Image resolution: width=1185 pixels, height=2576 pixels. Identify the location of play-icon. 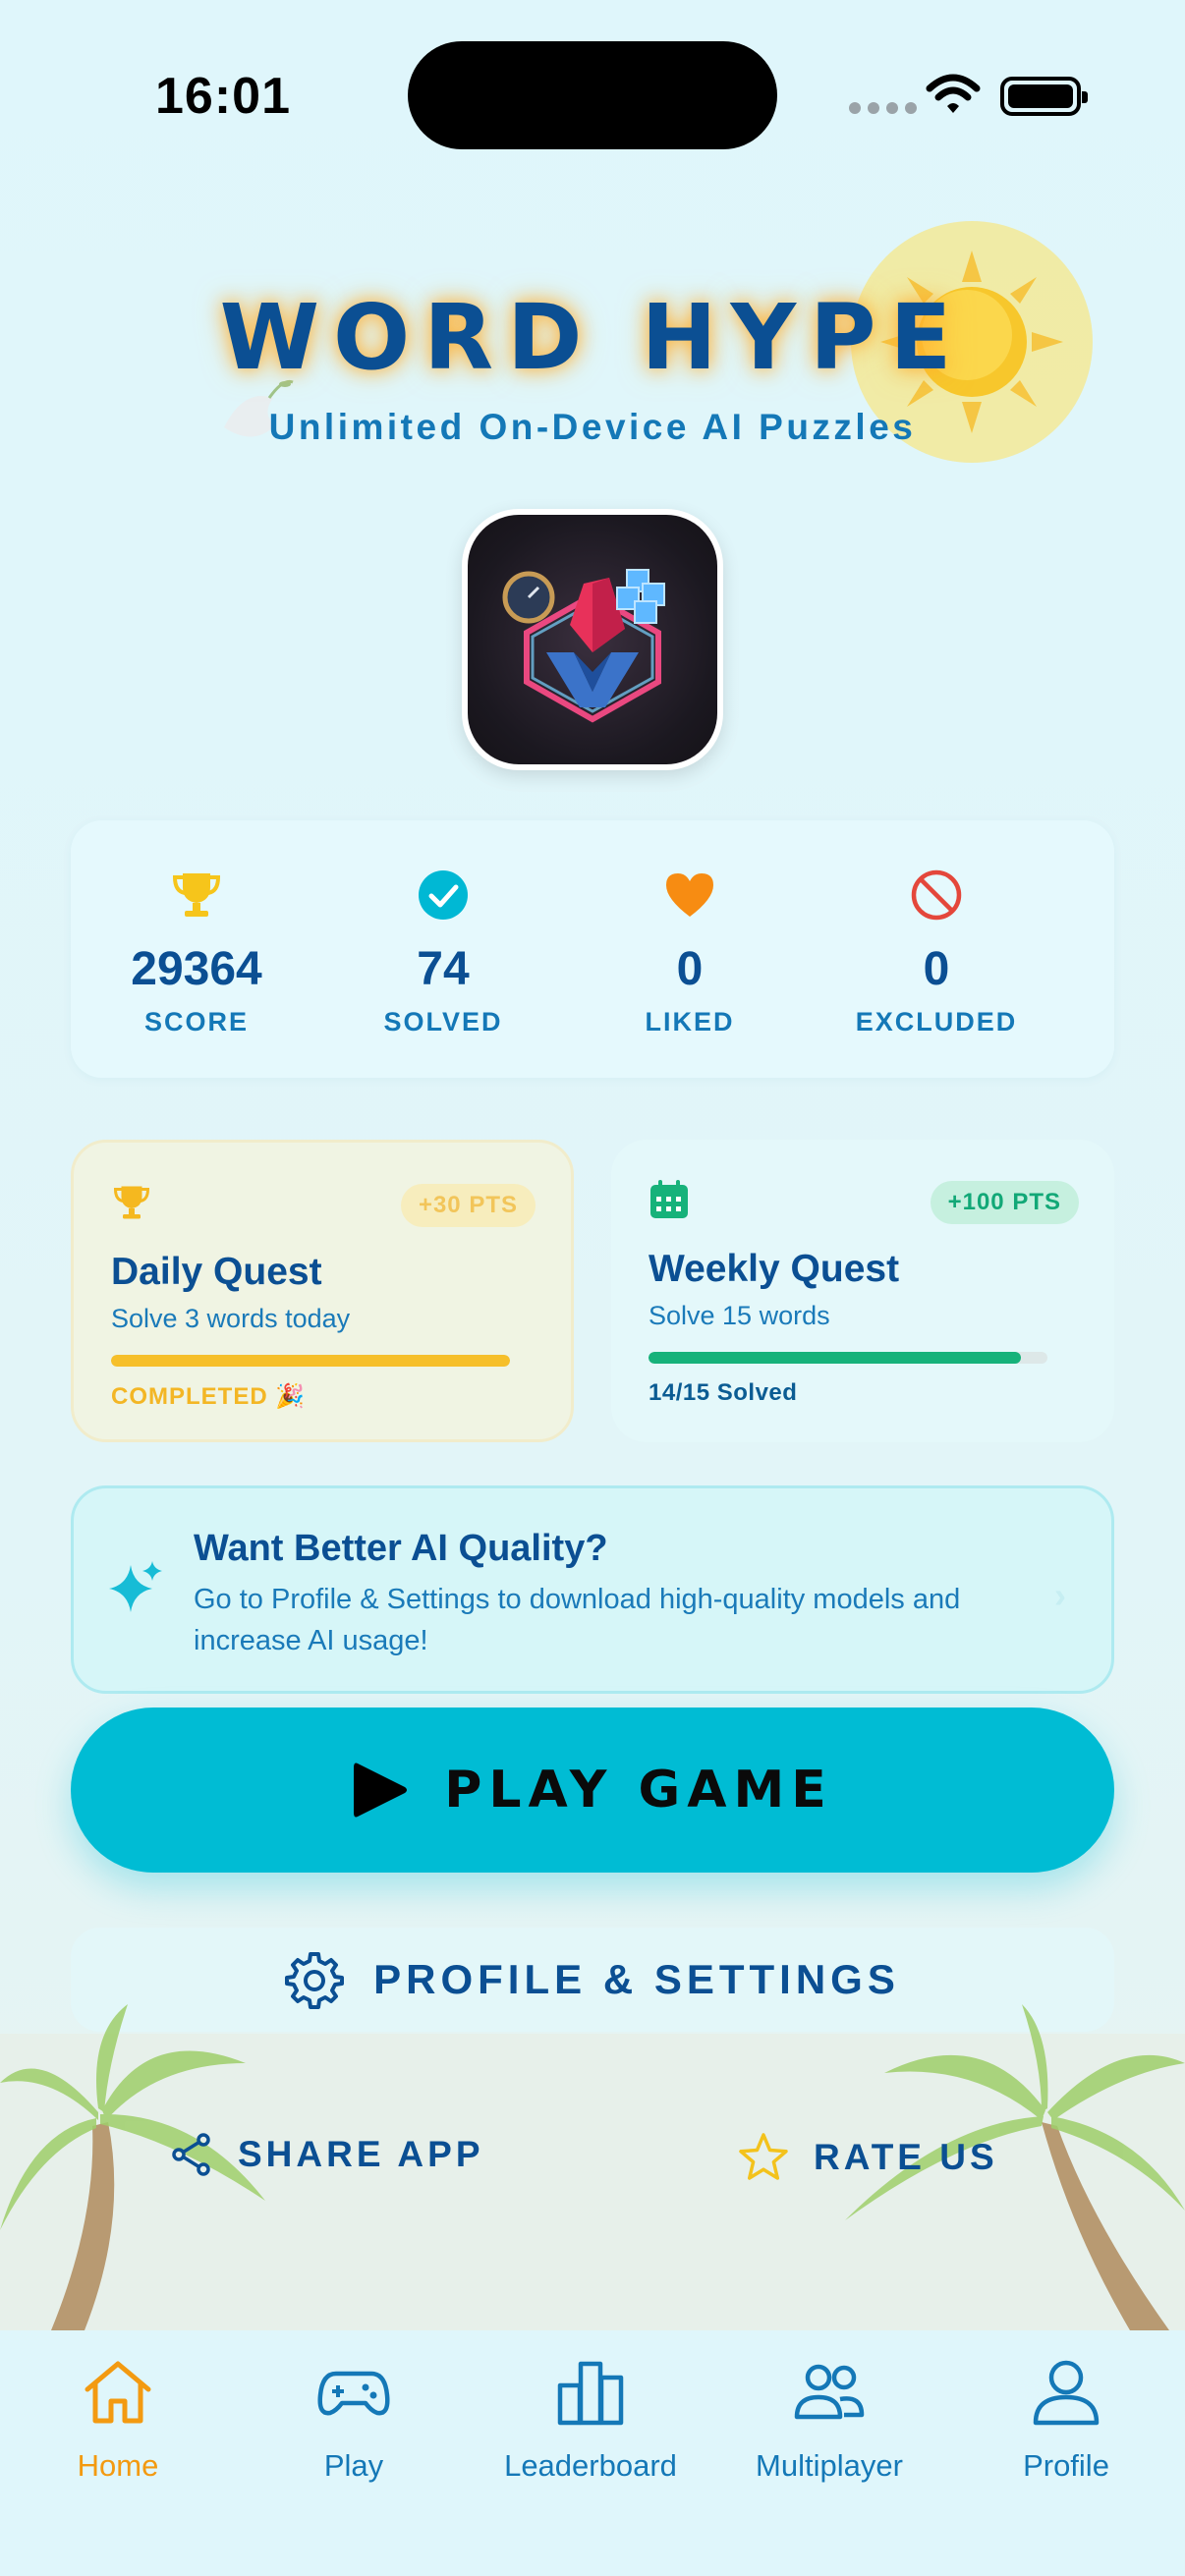
(381, 1790).